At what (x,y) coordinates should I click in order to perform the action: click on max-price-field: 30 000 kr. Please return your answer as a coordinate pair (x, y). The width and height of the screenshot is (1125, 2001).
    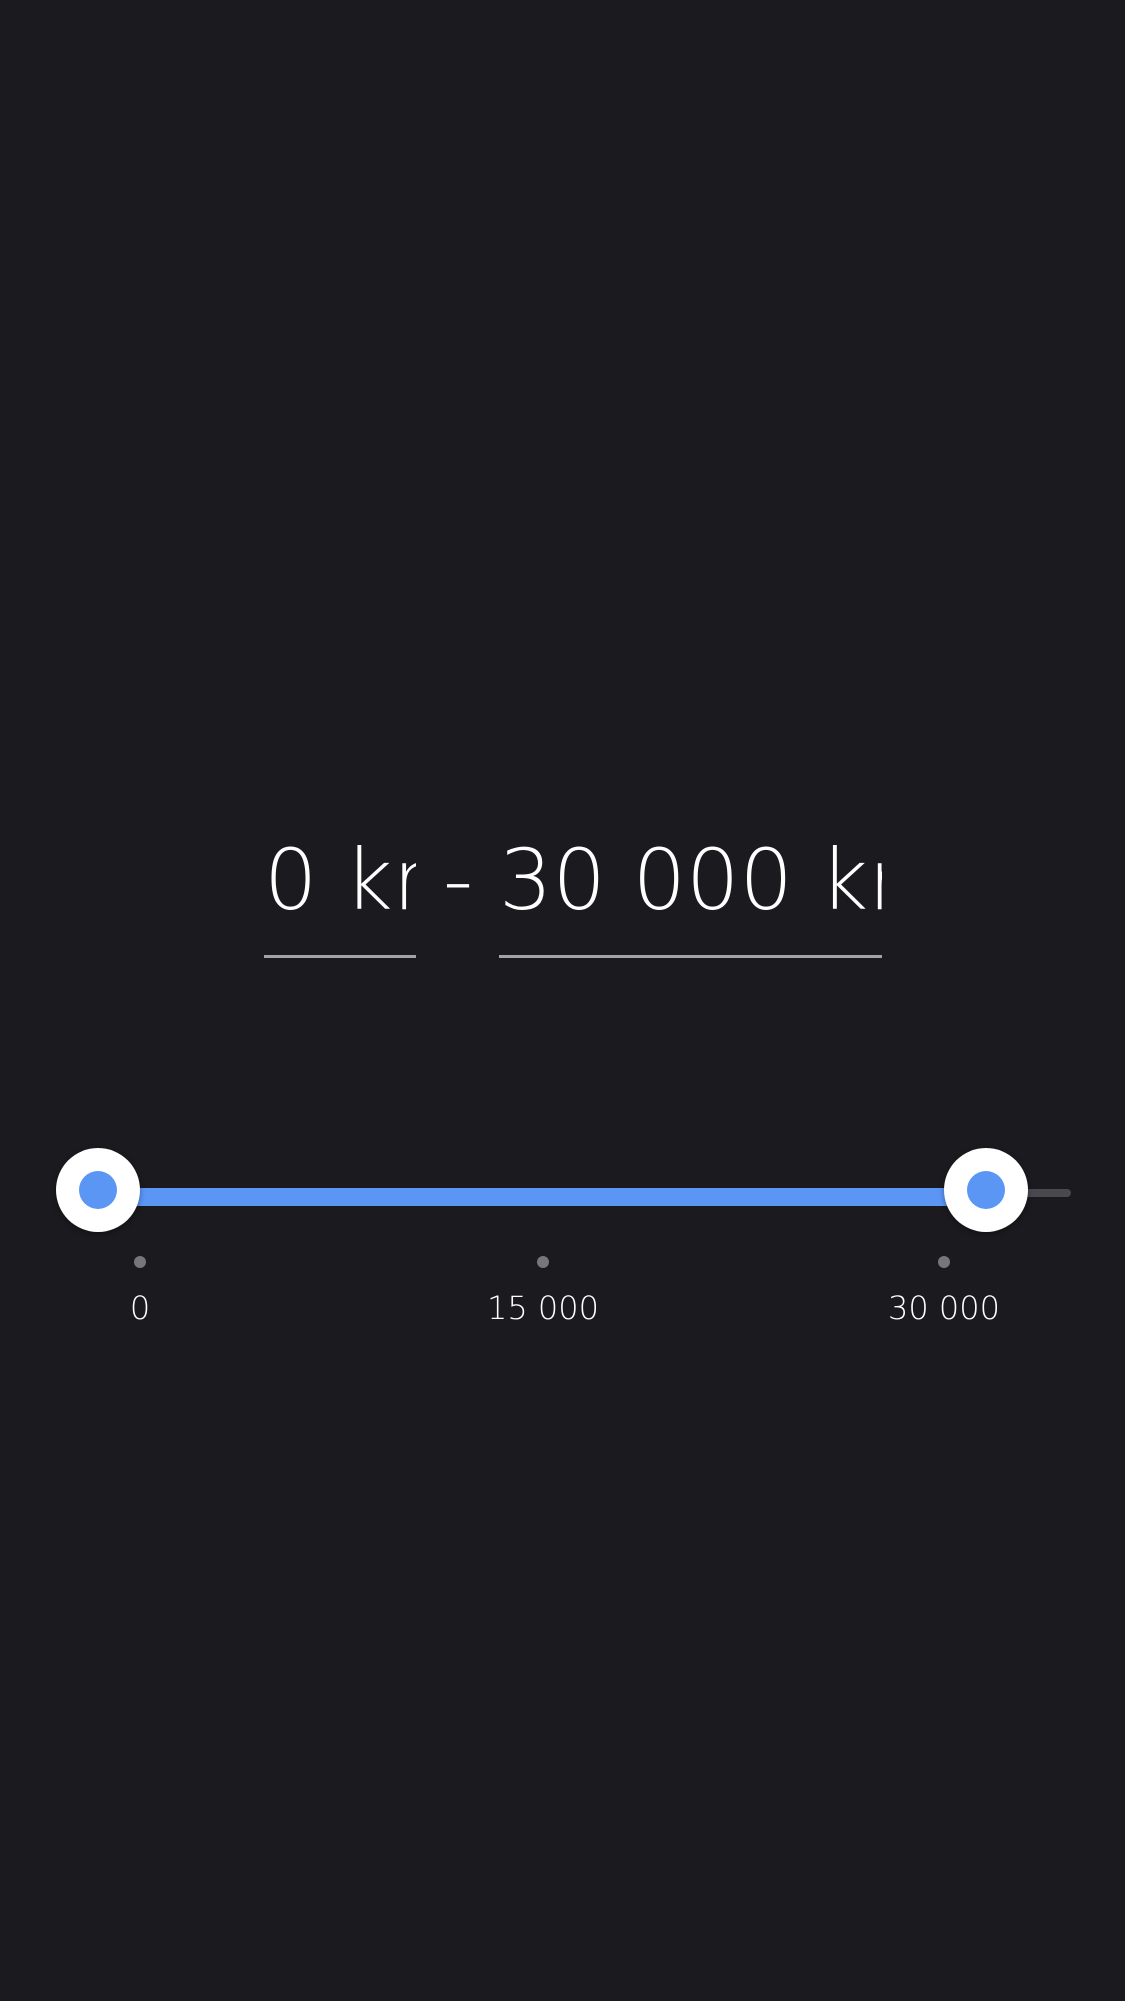
    Looking at the image, I should click on (690, 889).